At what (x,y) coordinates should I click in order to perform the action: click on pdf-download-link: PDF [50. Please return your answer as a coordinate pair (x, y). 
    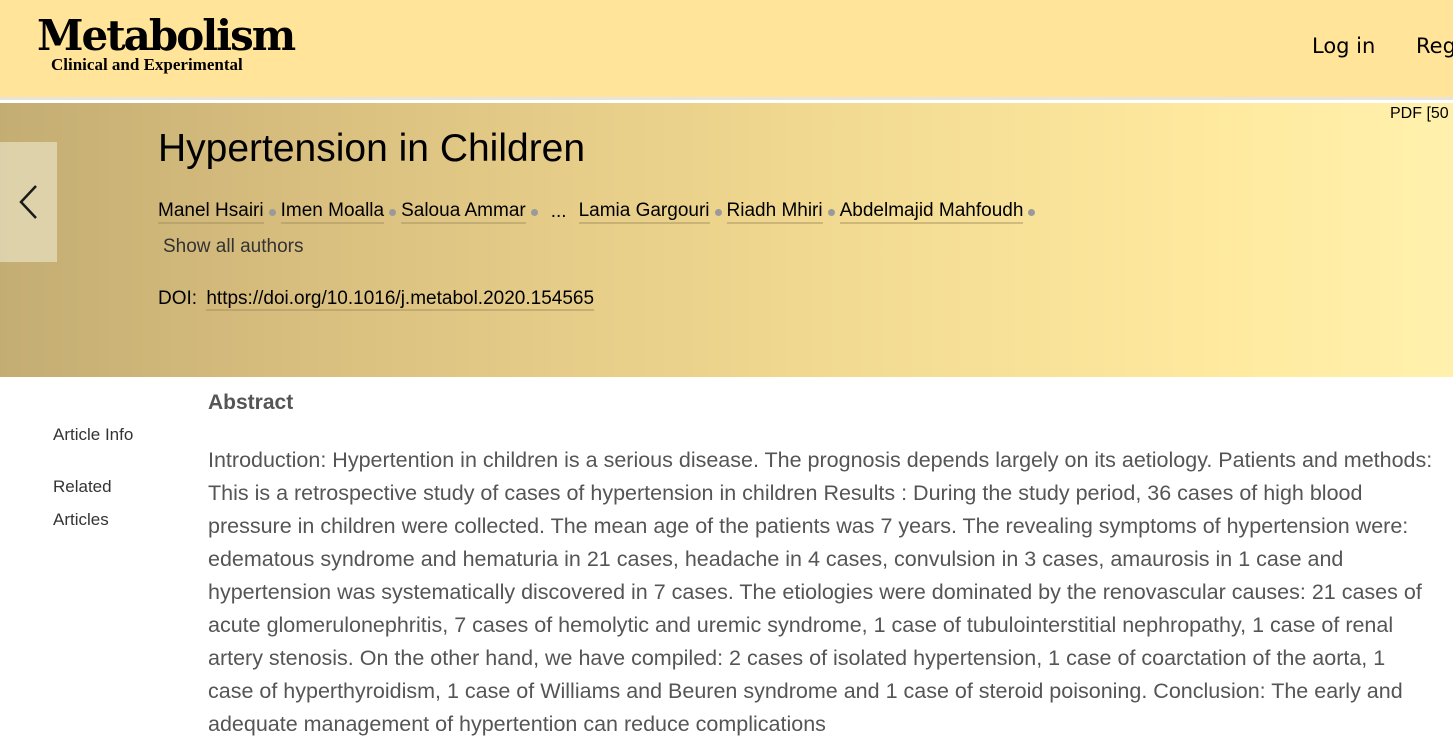
    Looking at the image, I should click on (1419, 114).